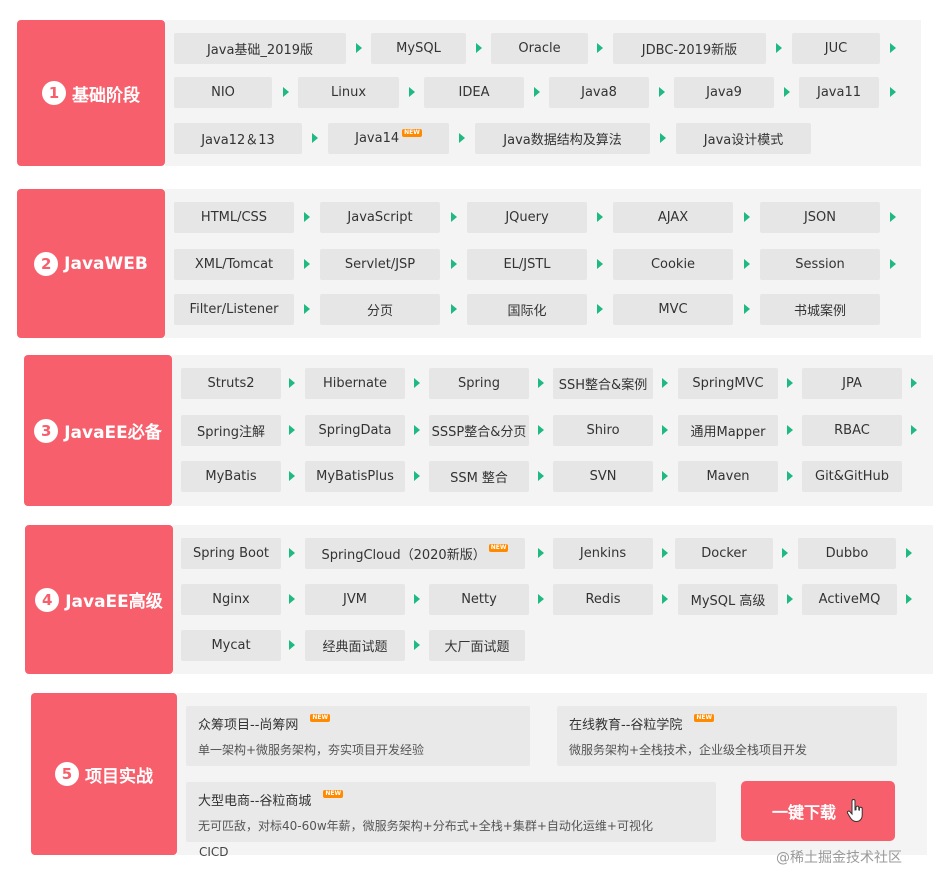 This screenshot has width=942, height=875. I want to click on topic-ssh: SSH整合&案例, so click(603, 383).